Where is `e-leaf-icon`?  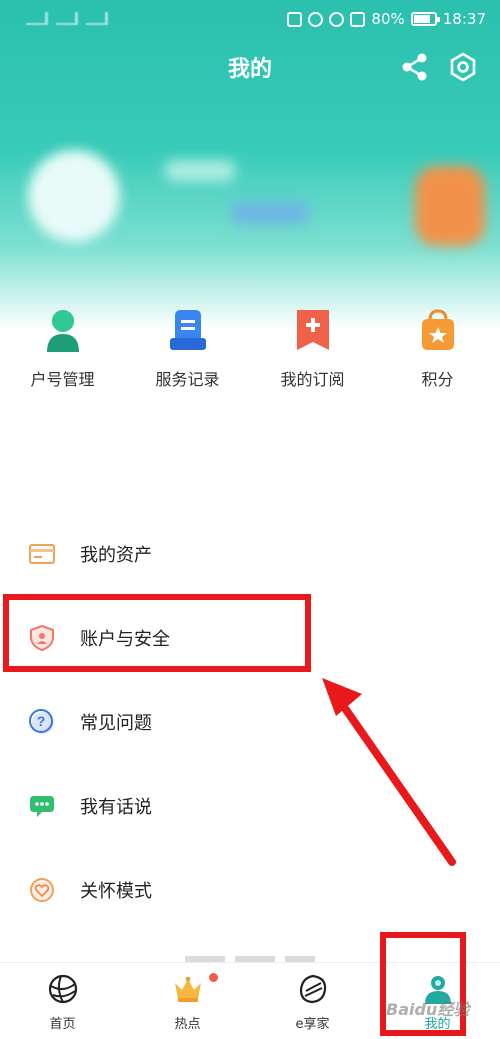
e-leaf-icon is located at coordinates (312, 989).